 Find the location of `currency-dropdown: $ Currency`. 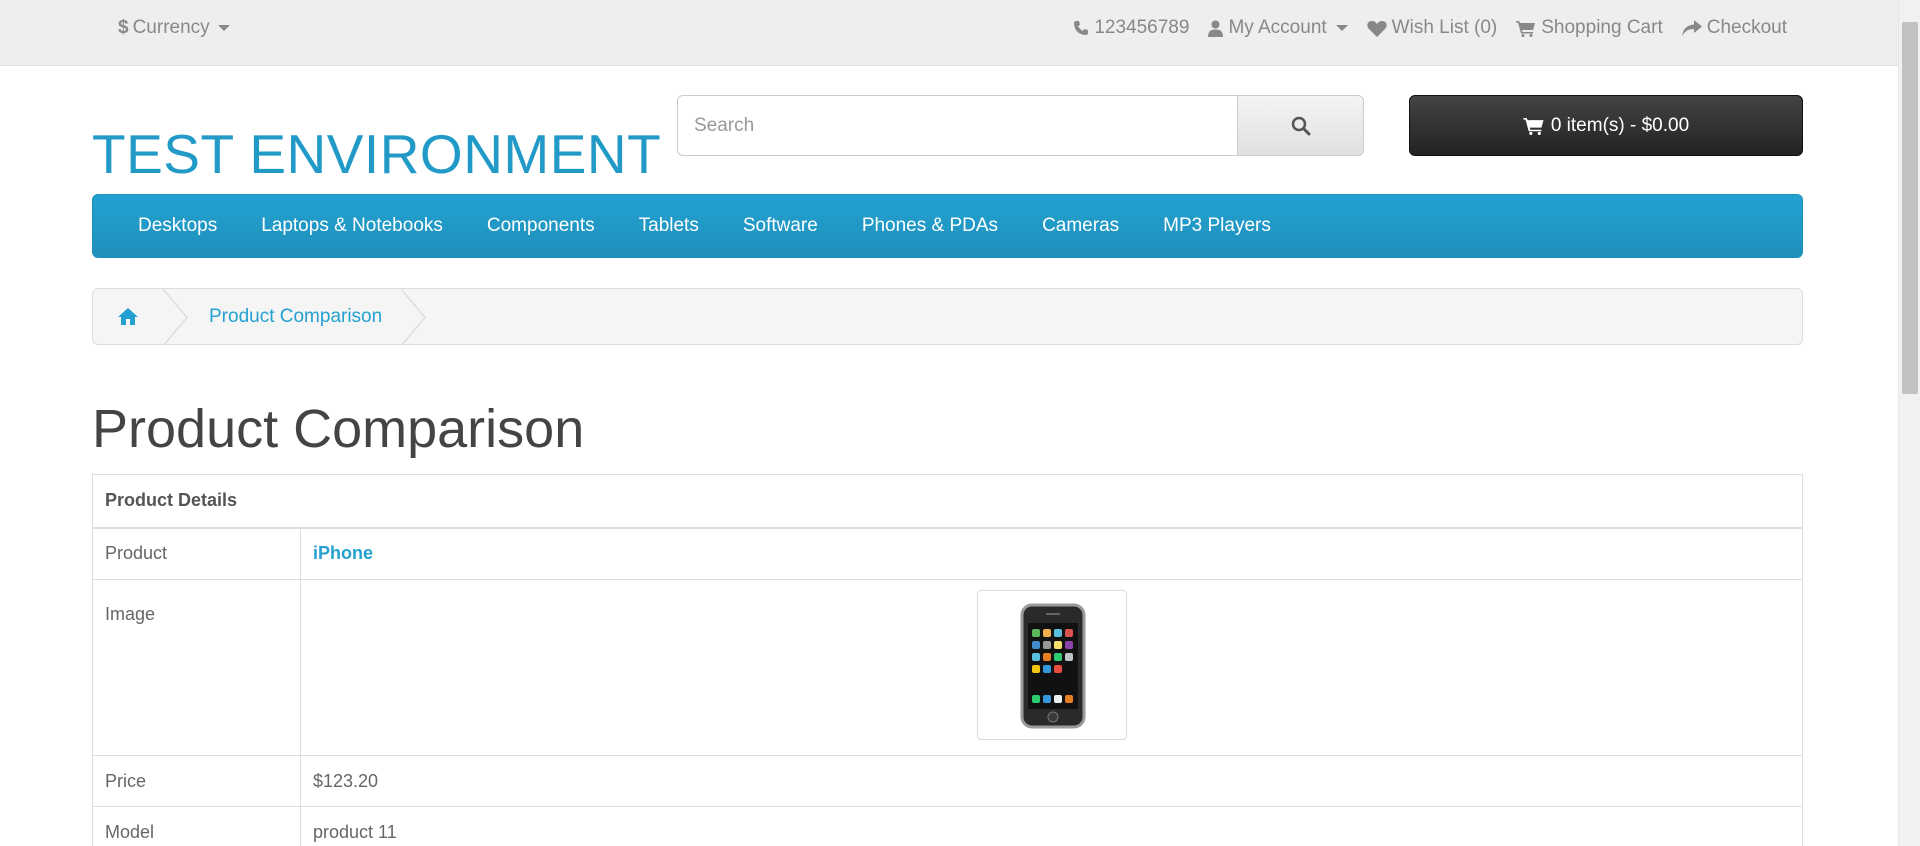

currency-dropdown: $ Currency is located at coordinates (174, 28).